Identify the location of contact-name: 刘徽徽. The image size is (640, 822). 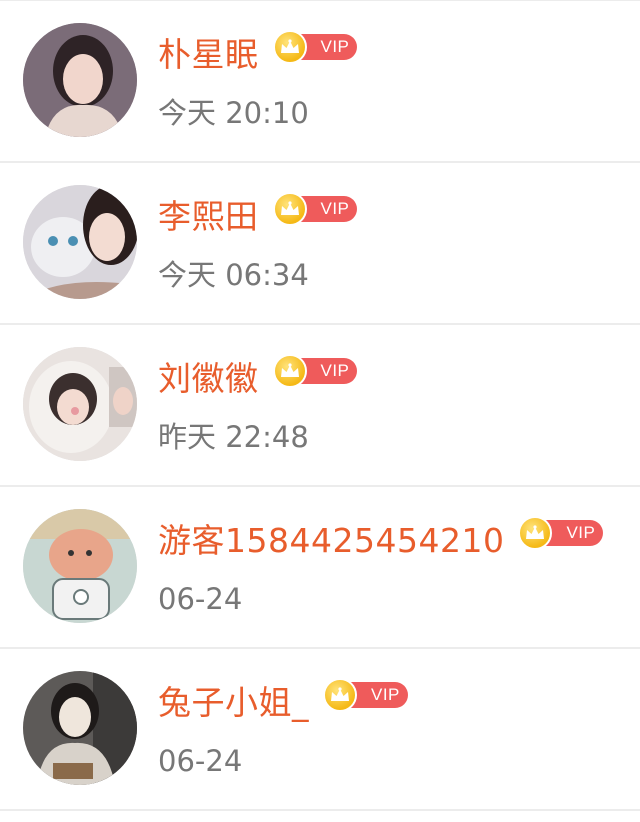
(208, 378).